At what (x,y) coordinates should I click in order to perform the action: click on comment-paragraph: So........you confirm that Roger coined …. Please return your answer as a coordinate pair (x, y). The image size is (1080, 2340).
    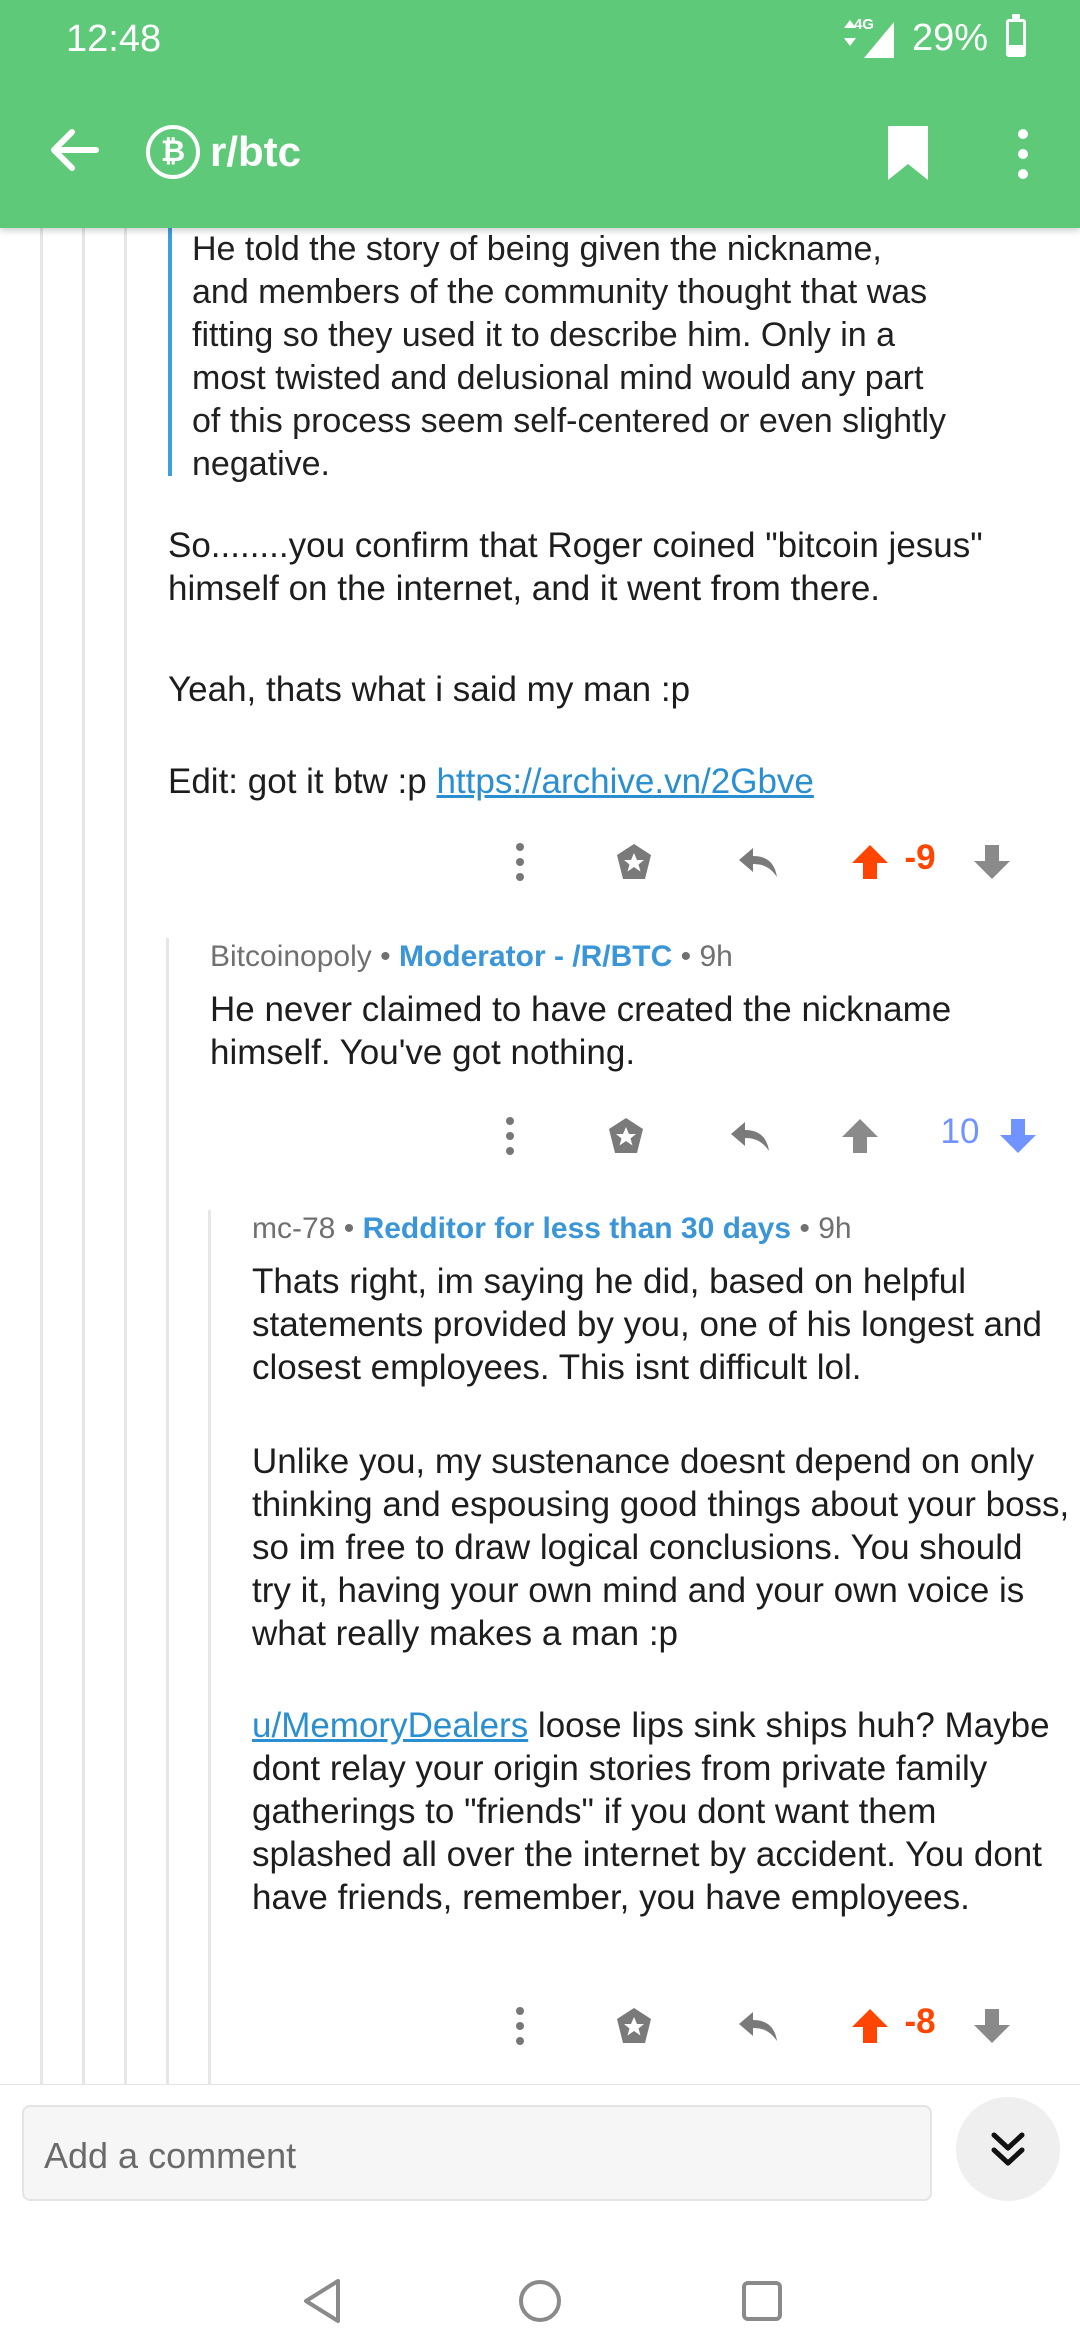
    Looking at the image, I should click on (575, 567).